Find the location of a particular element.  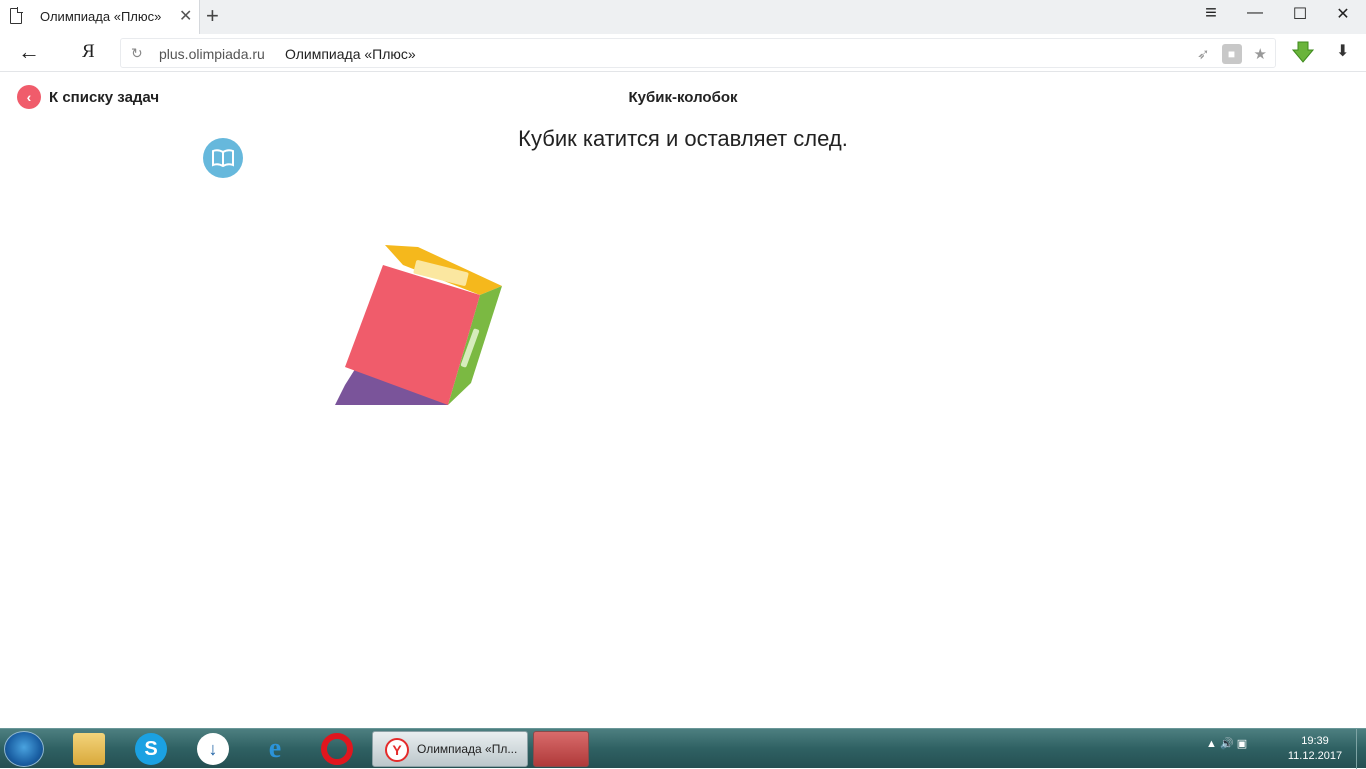

book-icon is located at coordinates (223, 158).